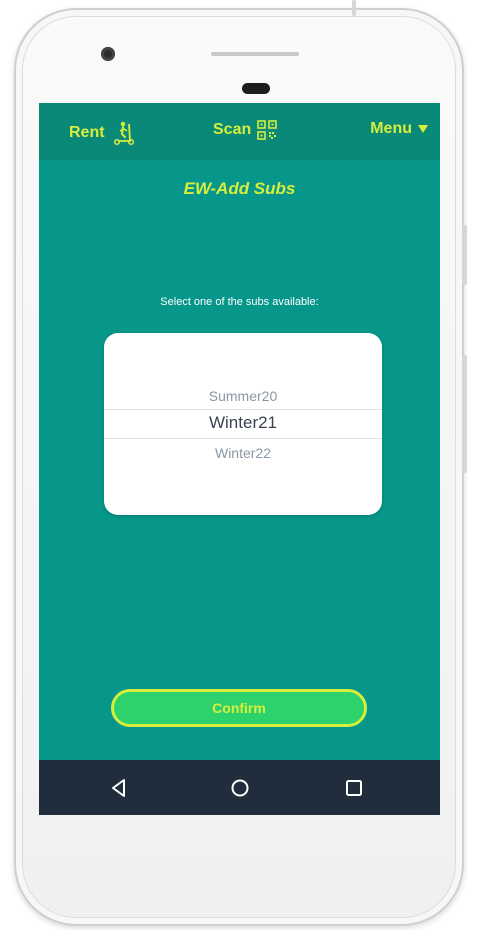  I want to click on menu-label: Menu, so click(391, 128).